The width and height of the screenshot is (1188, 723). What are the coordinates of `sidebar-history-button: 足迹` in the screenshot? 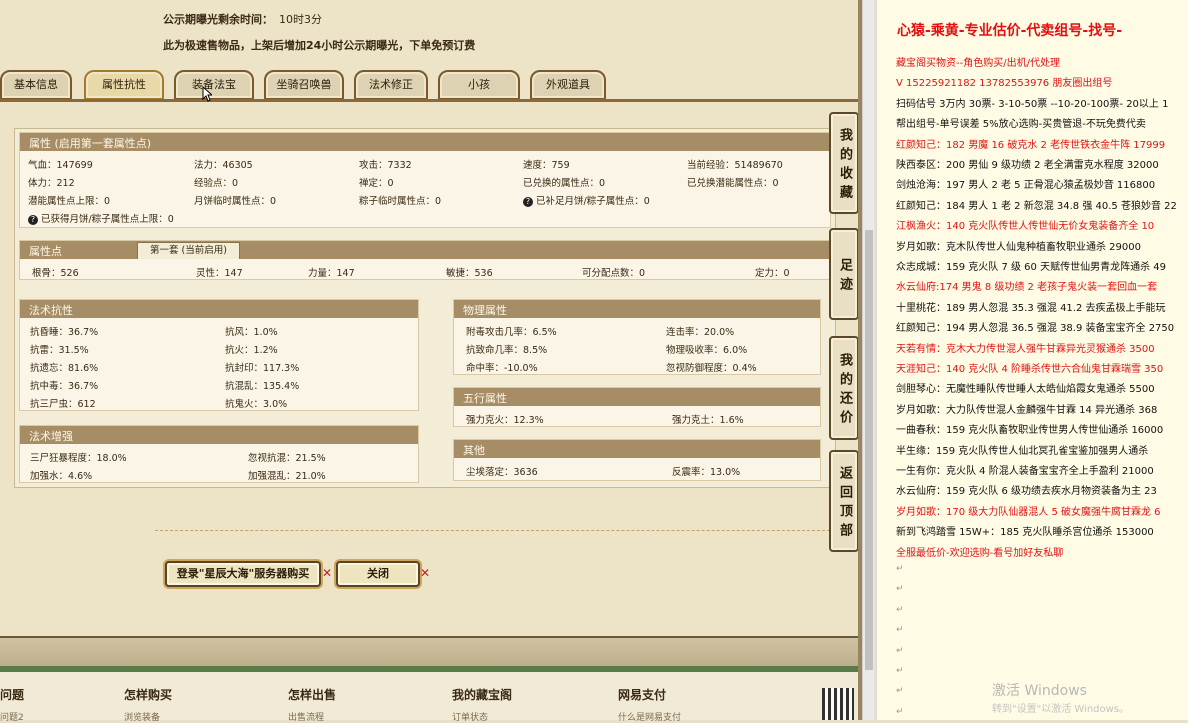 It's located at (844, 274).